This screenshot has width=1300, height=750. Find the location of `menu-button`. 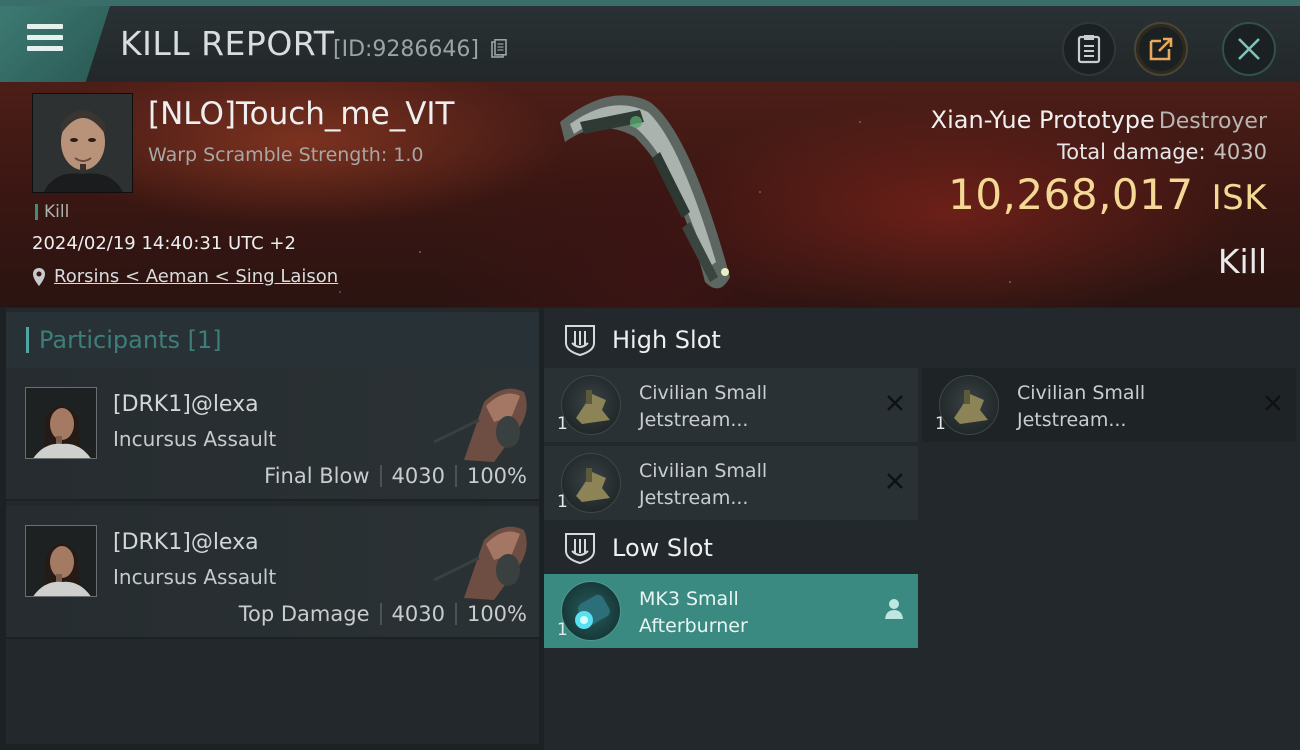

menu-button is located at coordinates (55, 44).